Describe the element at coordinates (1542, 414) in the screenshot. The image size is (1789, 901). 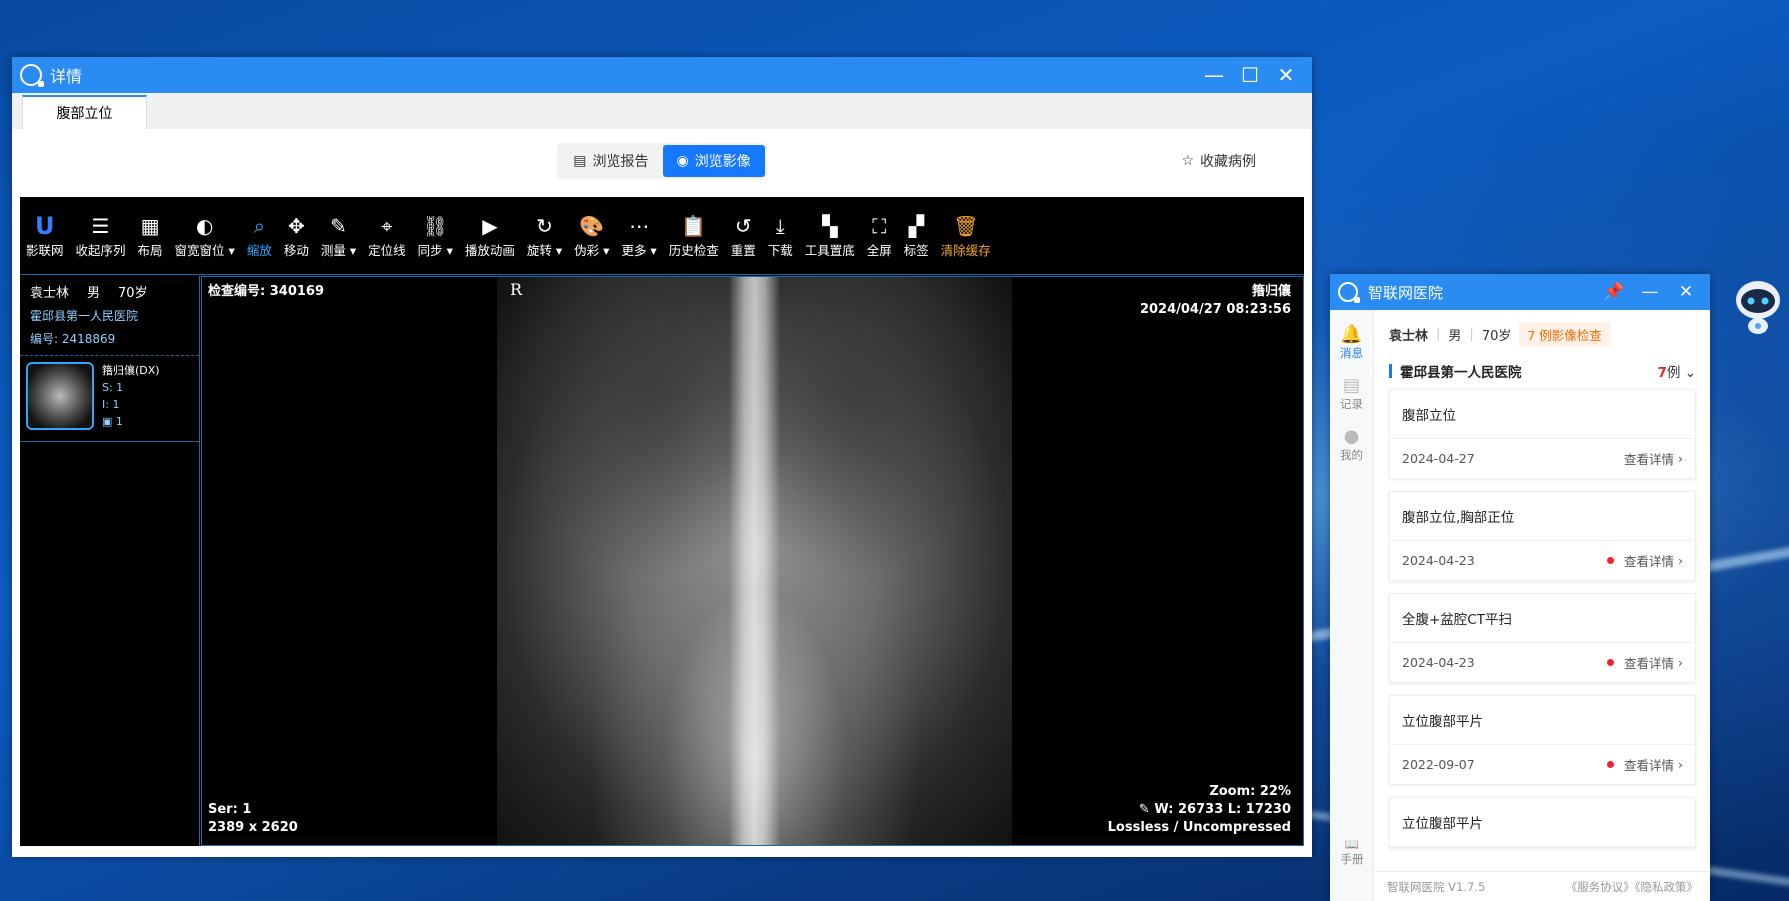
I see `record-title: 腹部立位` at that location.